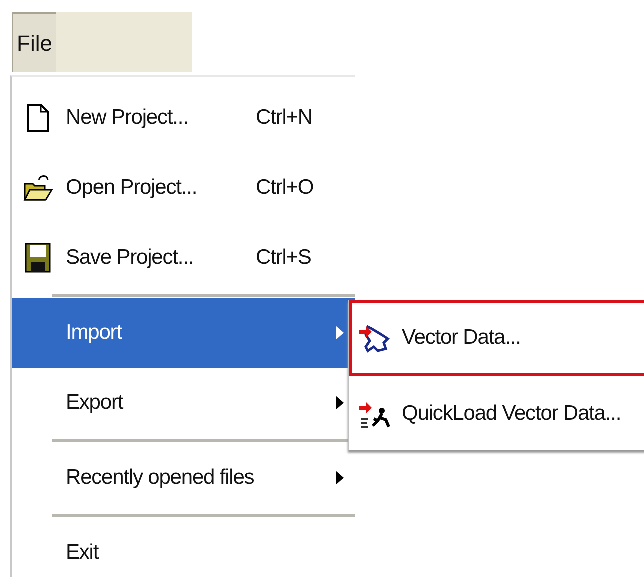  I want to click on folder-icon, so click(38, 188).